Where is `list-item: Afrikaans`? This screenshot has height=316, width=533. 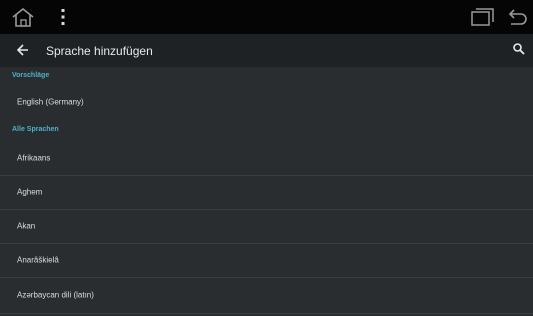
list-item: Afrikaans is located at coordinates (266, 158).